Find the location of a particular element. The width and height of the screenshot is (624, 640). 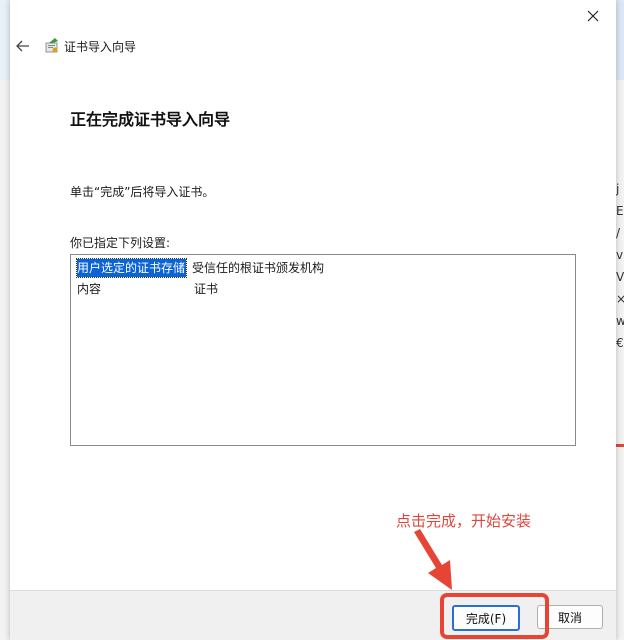

back-button is located at coordinates (23, 46).